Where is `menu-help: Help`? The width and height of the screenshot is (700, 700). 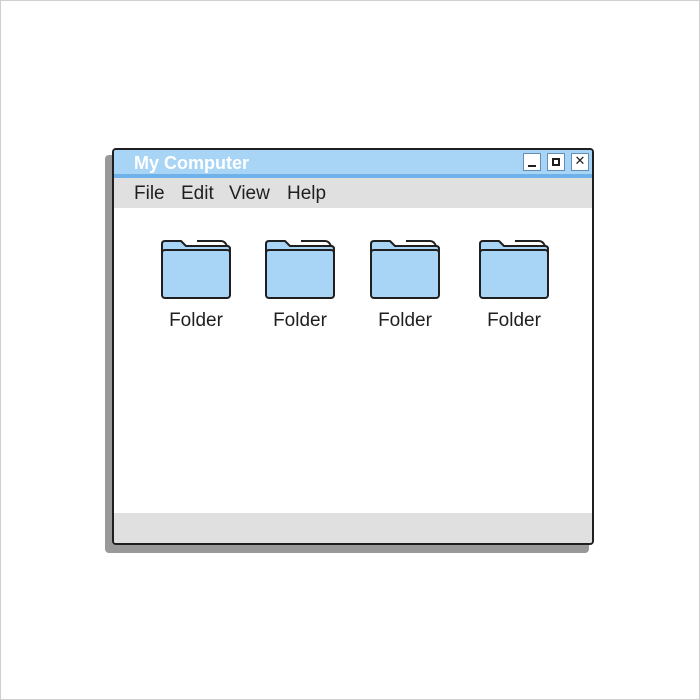
menu-help: Help is located at coordinates (306, 194).